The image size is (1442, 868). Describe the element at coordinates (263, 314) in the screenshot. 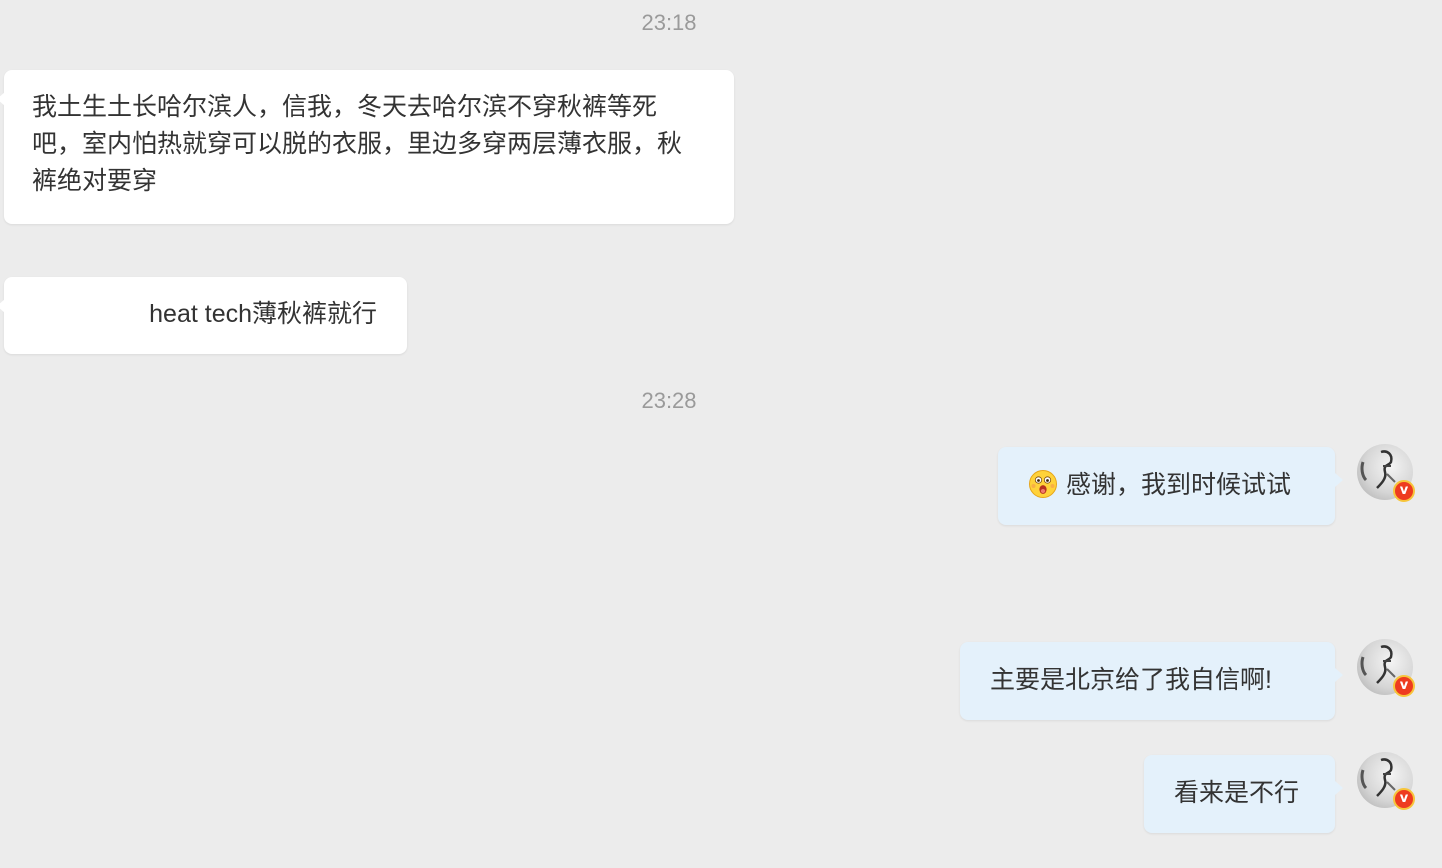

I see `message-text: heat tech薄秋裤就行` at that location.